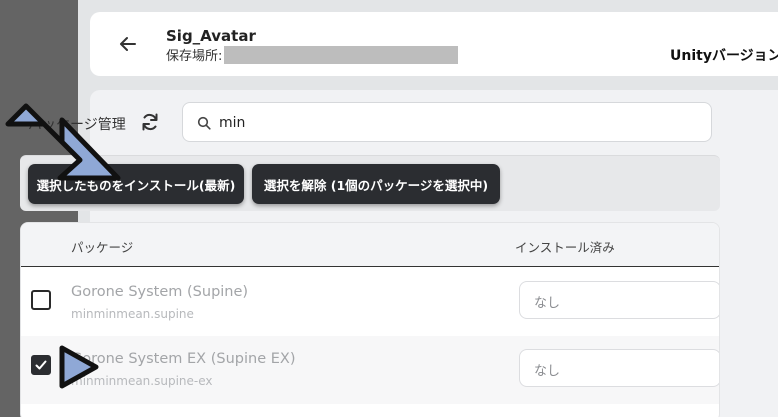 The image size is (778, 417). I want to click on refresh-icon, so click(150, 122).